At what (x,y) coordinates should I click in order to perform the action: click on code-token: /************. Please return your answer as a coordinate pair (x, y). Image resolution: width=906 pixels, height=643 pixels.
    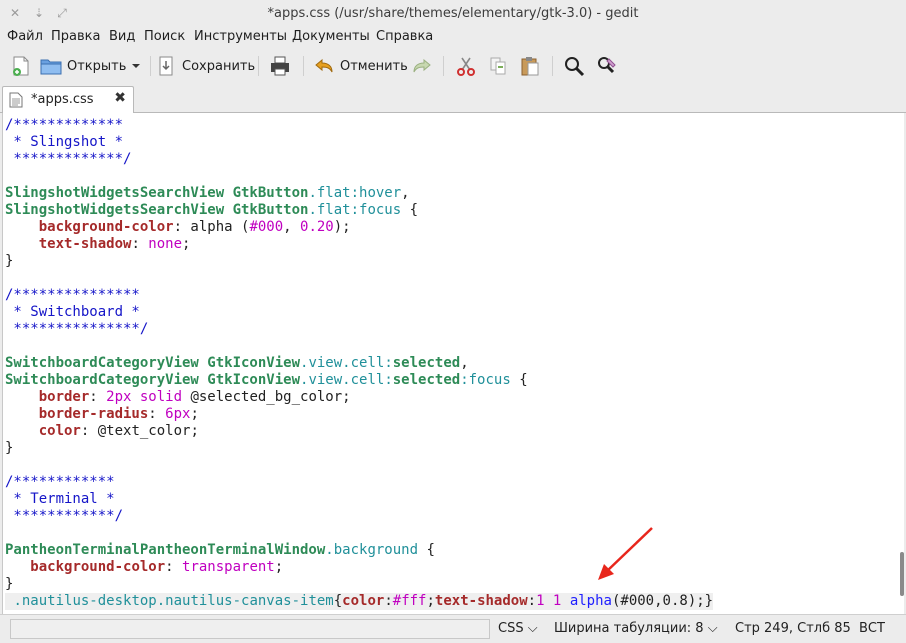
    Looking at the image, I should click on (60, 482).